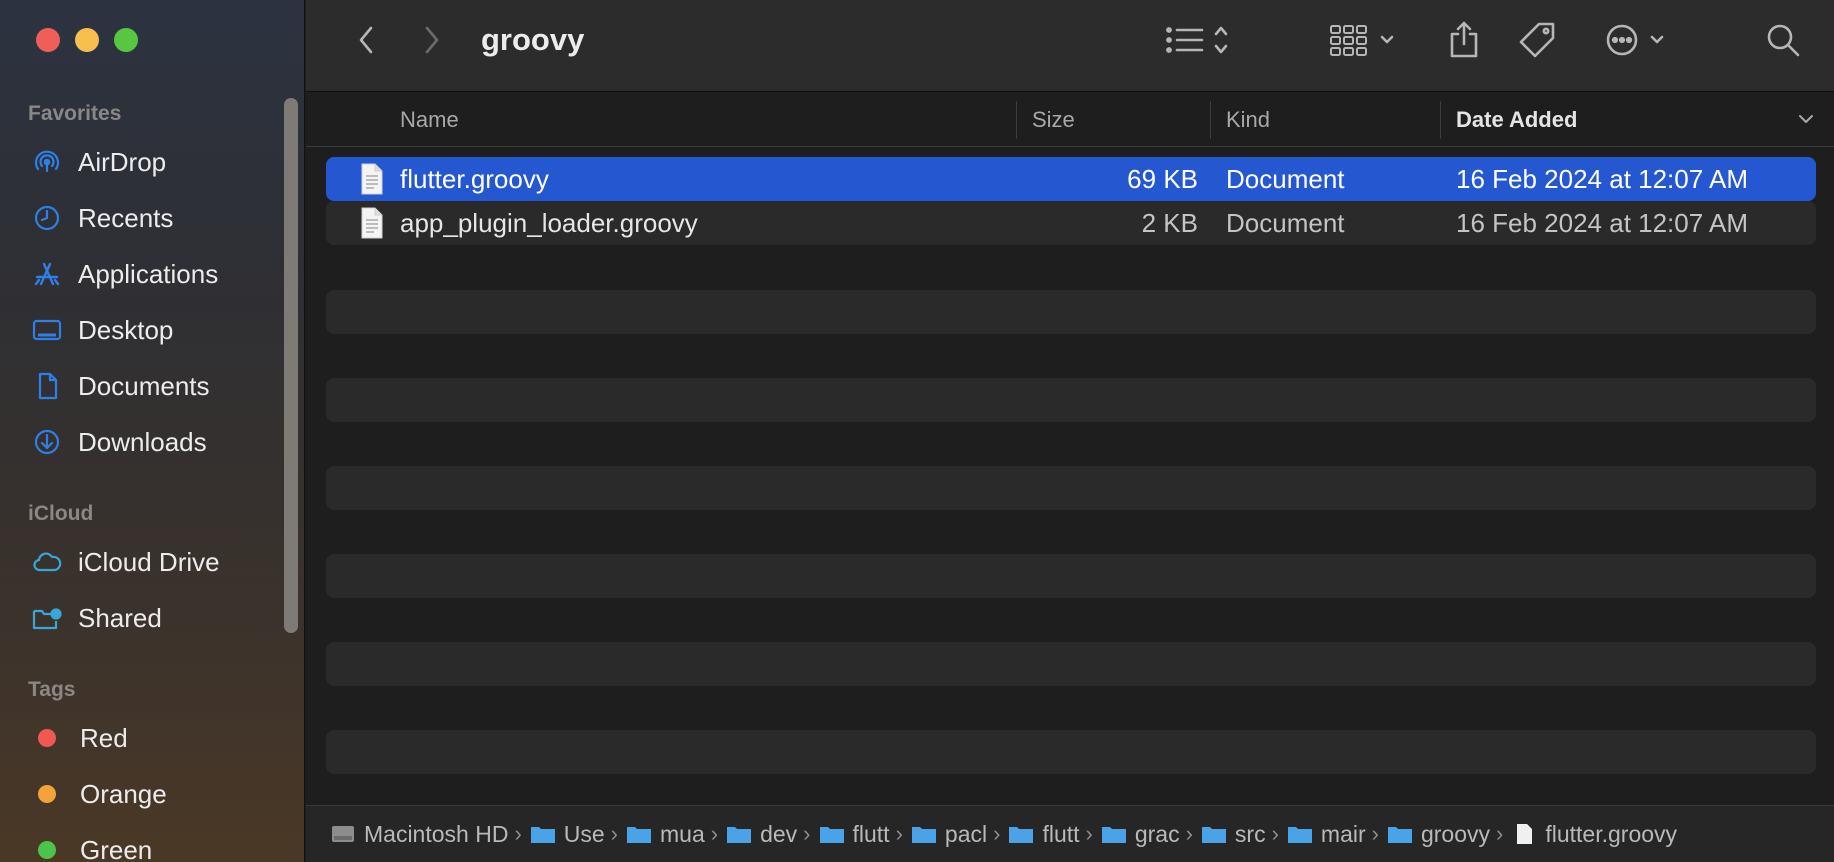 This screenshot has height=862, width=1834. I want to click on sidebar-item-shared: Shared, so click(140, 618).